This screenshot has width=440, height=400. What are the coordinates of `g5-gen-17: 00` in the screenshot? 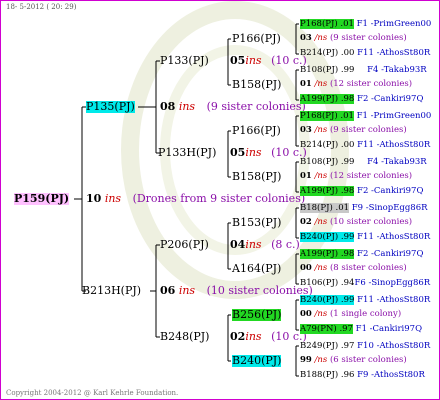 It's located at (306, 268).